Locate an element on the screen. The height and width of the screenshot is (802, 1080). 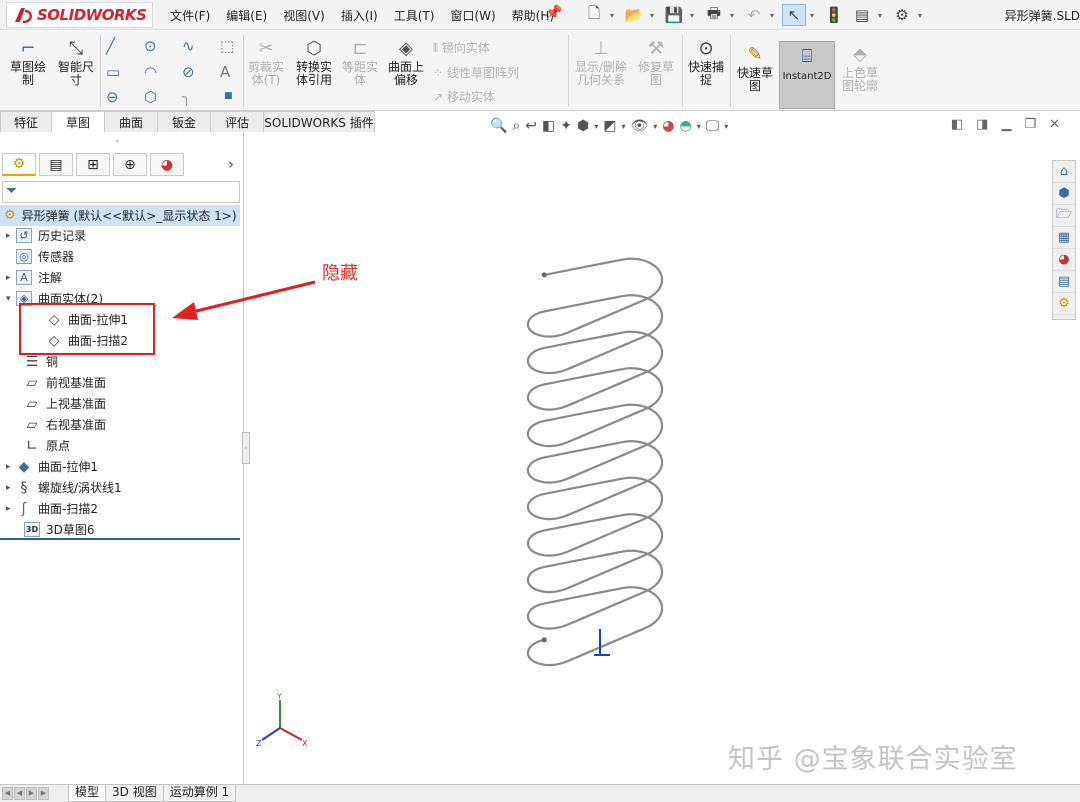
shaded-sketch-contours-button: ⬘ 上色草 图轮廓 is located at coordinates (860, 69).